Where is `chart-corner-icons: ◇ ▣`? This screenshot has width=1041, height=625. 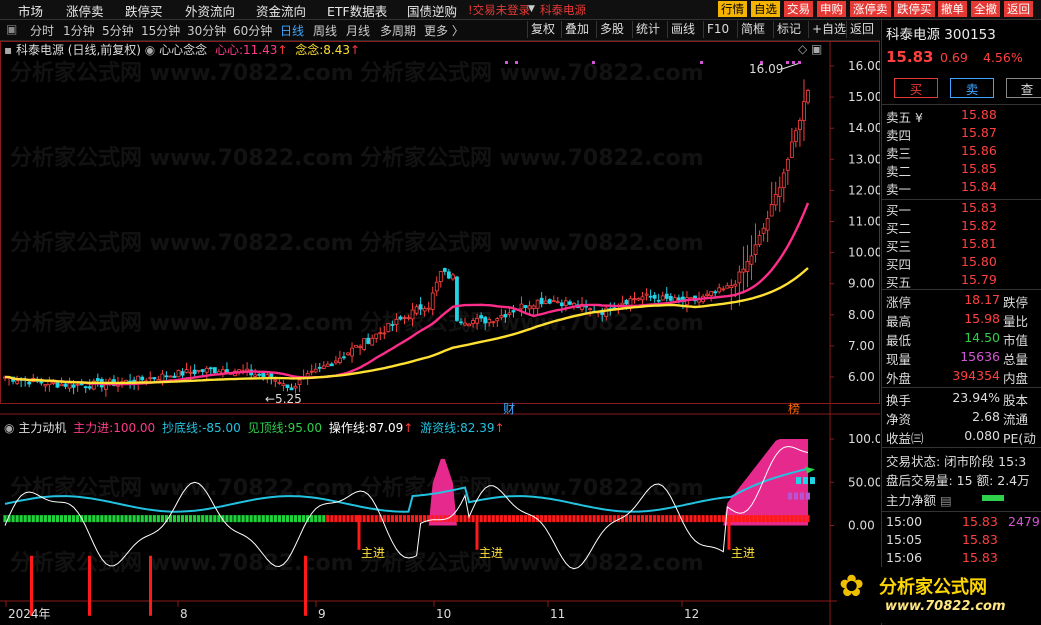
chart-corner-icons: ◇ ▣ is located at coordinates (810, 49).